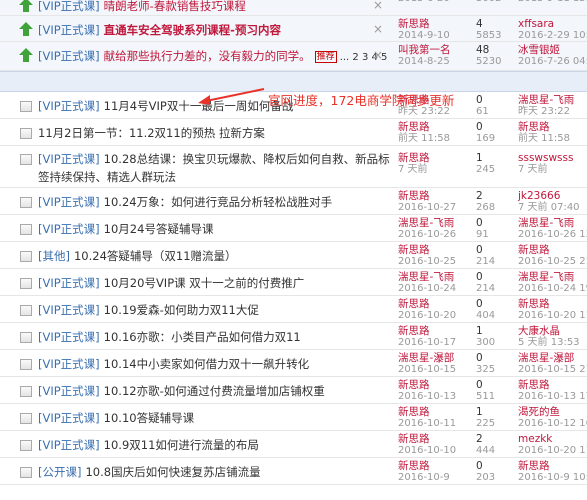  I want to click on last-post-user: mezkk, so click(552, 439).